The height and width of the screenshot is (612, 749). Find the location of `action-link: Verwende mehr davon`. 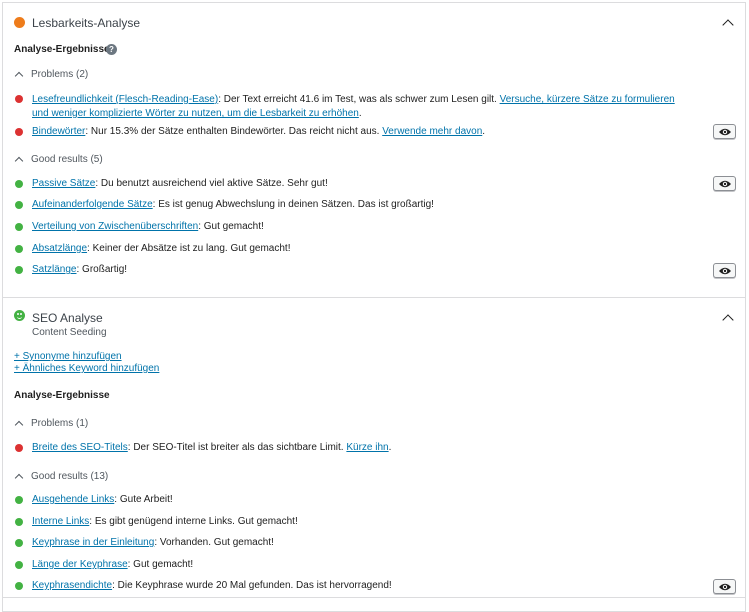

action-link: Verwende mehr davon is located at coordinates (432, 131).